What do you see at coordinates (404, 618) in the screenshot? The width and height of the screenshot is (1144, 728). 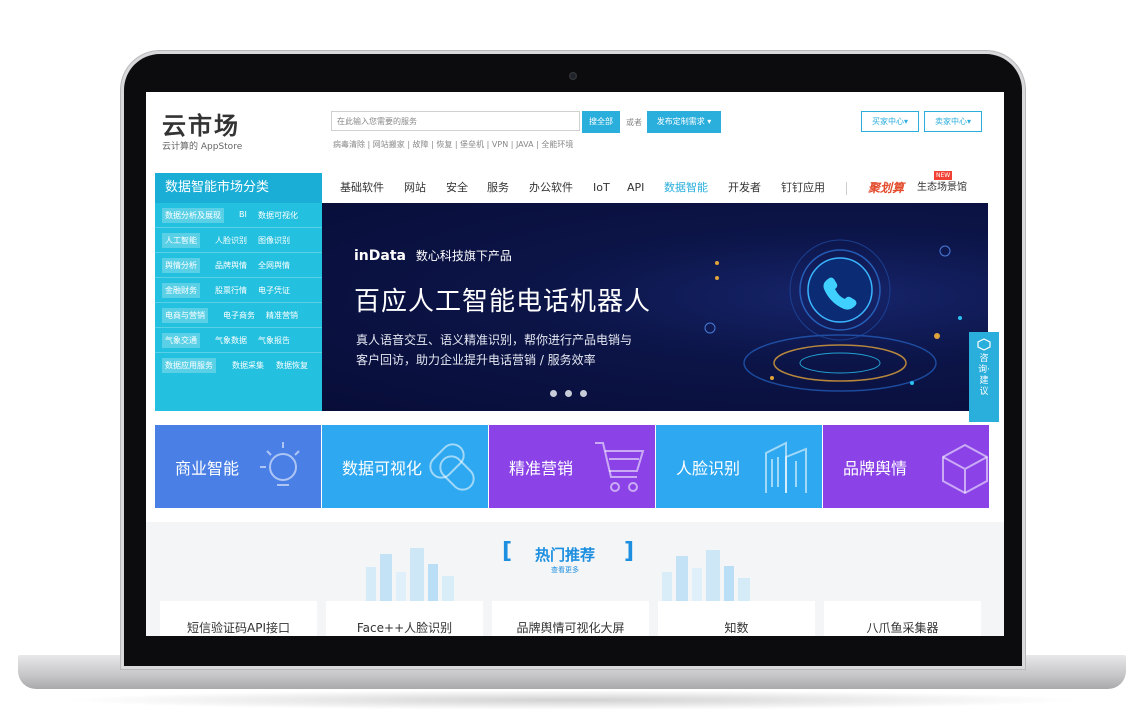 I see `product-card-Face++人脸识别: Face++人脸识别` at bounding box center [404, 618].